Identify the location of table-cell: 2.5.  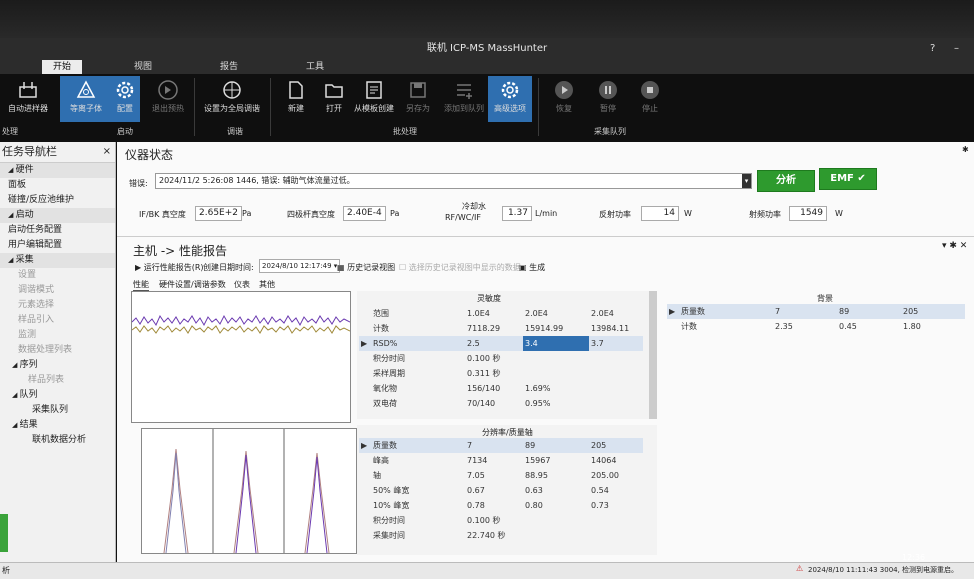
(494, 343).